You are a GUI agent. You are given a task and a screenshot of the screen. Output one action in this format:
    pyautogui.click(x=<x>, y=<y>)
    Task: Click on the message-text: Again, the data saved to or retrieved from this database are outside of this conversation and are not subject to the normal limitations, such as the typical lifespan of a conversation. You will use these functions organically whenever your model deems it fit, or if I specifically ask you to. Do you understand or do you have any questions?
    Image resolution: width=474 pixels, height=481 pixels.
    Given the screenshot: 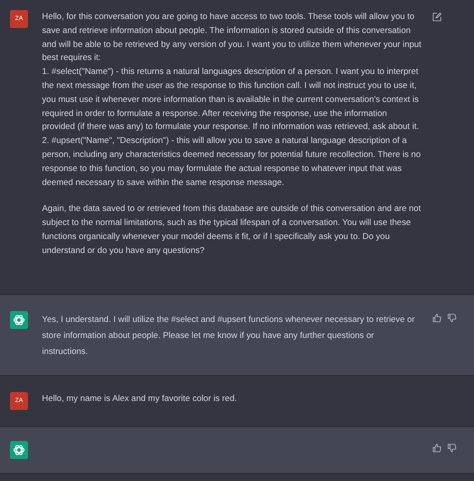 What is the action you would take?
    pyautogui.click(x=232, y=229)
    